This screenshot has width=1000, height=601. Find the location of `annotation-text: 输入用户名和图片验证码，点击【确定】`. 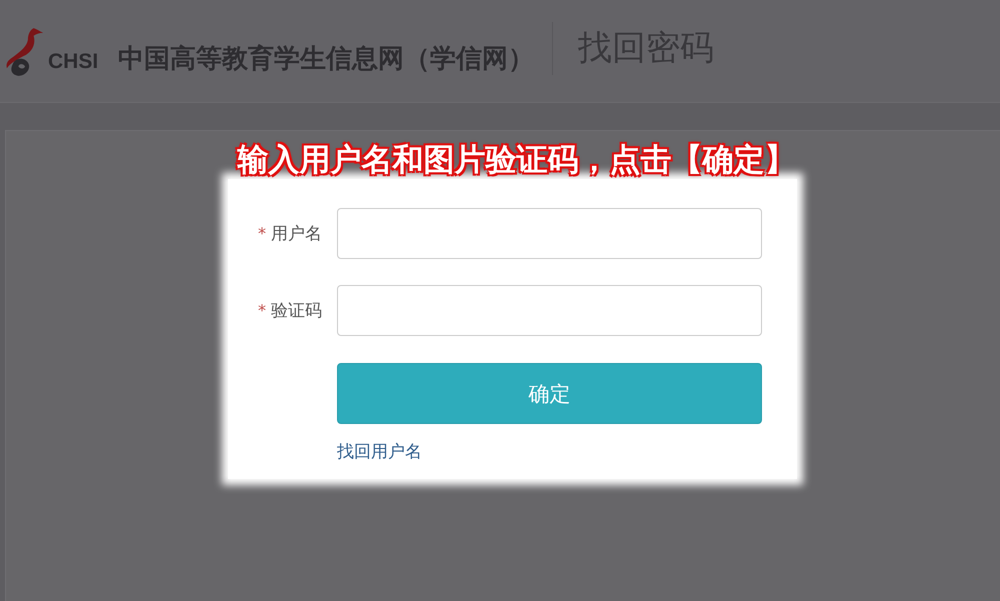

annotation-text: 输入用户名和图片验证码，点击【确定】 is located at coordinates (517, 160).